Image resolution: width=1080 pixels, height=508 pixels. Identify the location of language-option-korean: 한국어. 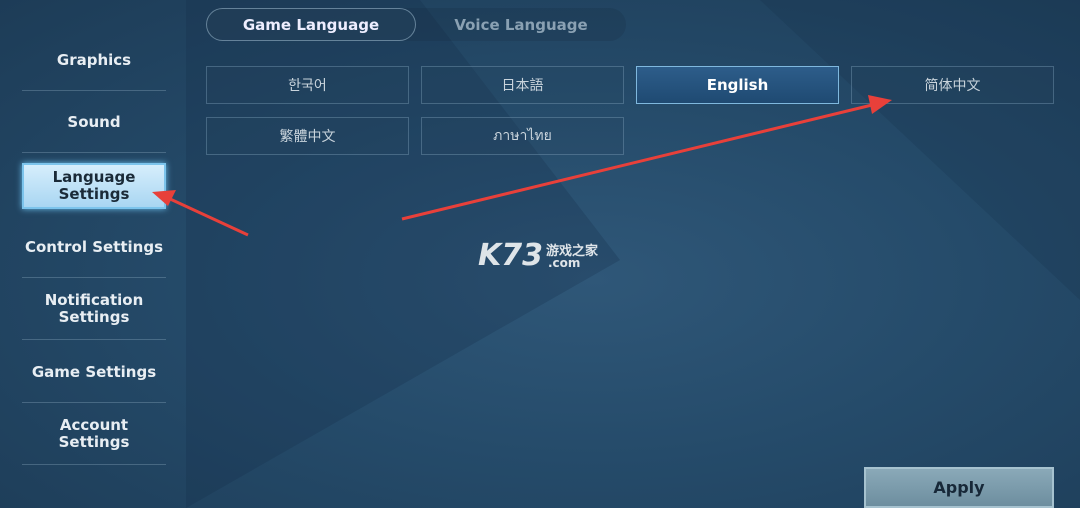
(307, 85).